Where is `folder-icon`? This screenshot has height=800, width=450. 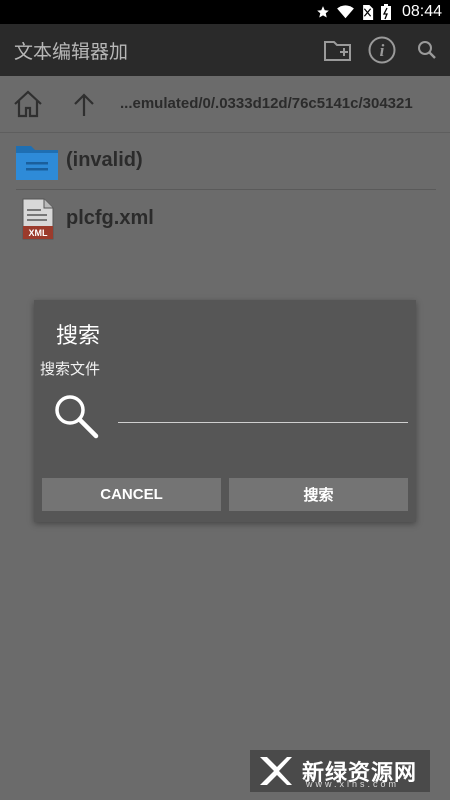 folder-icon is located at coordinates (37, 163).